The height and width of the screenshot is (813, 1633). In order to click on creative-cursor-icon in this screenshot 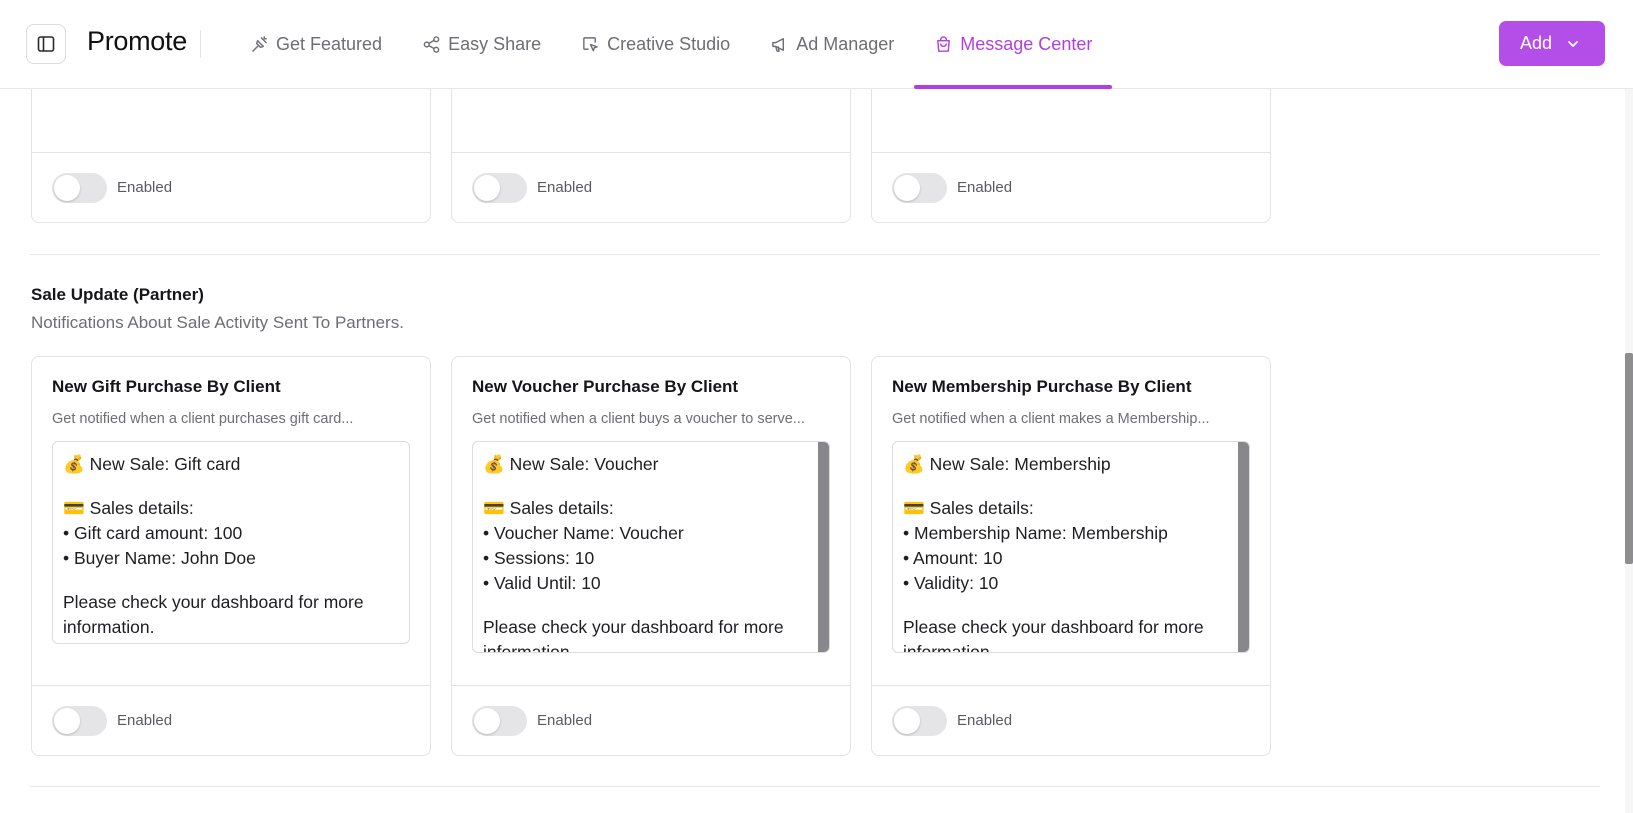, I will do `click(590, 44)`.